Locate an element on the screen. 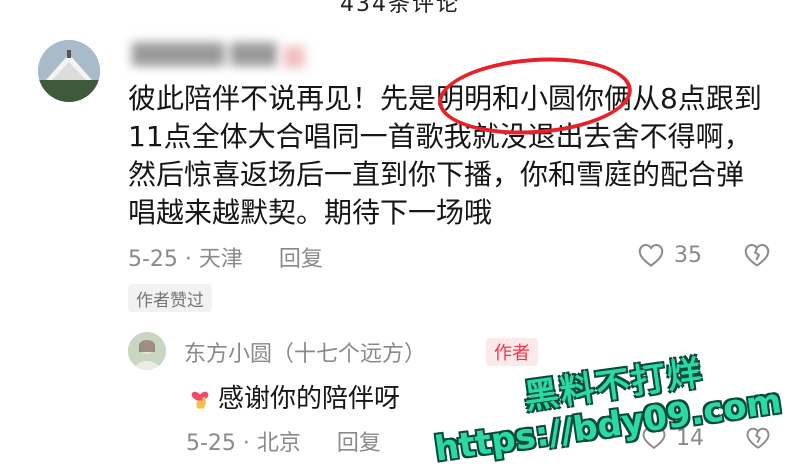 The image size is (800, 470). watermark-line1: 黑料不打烊 is located at coordinates (613, 385).